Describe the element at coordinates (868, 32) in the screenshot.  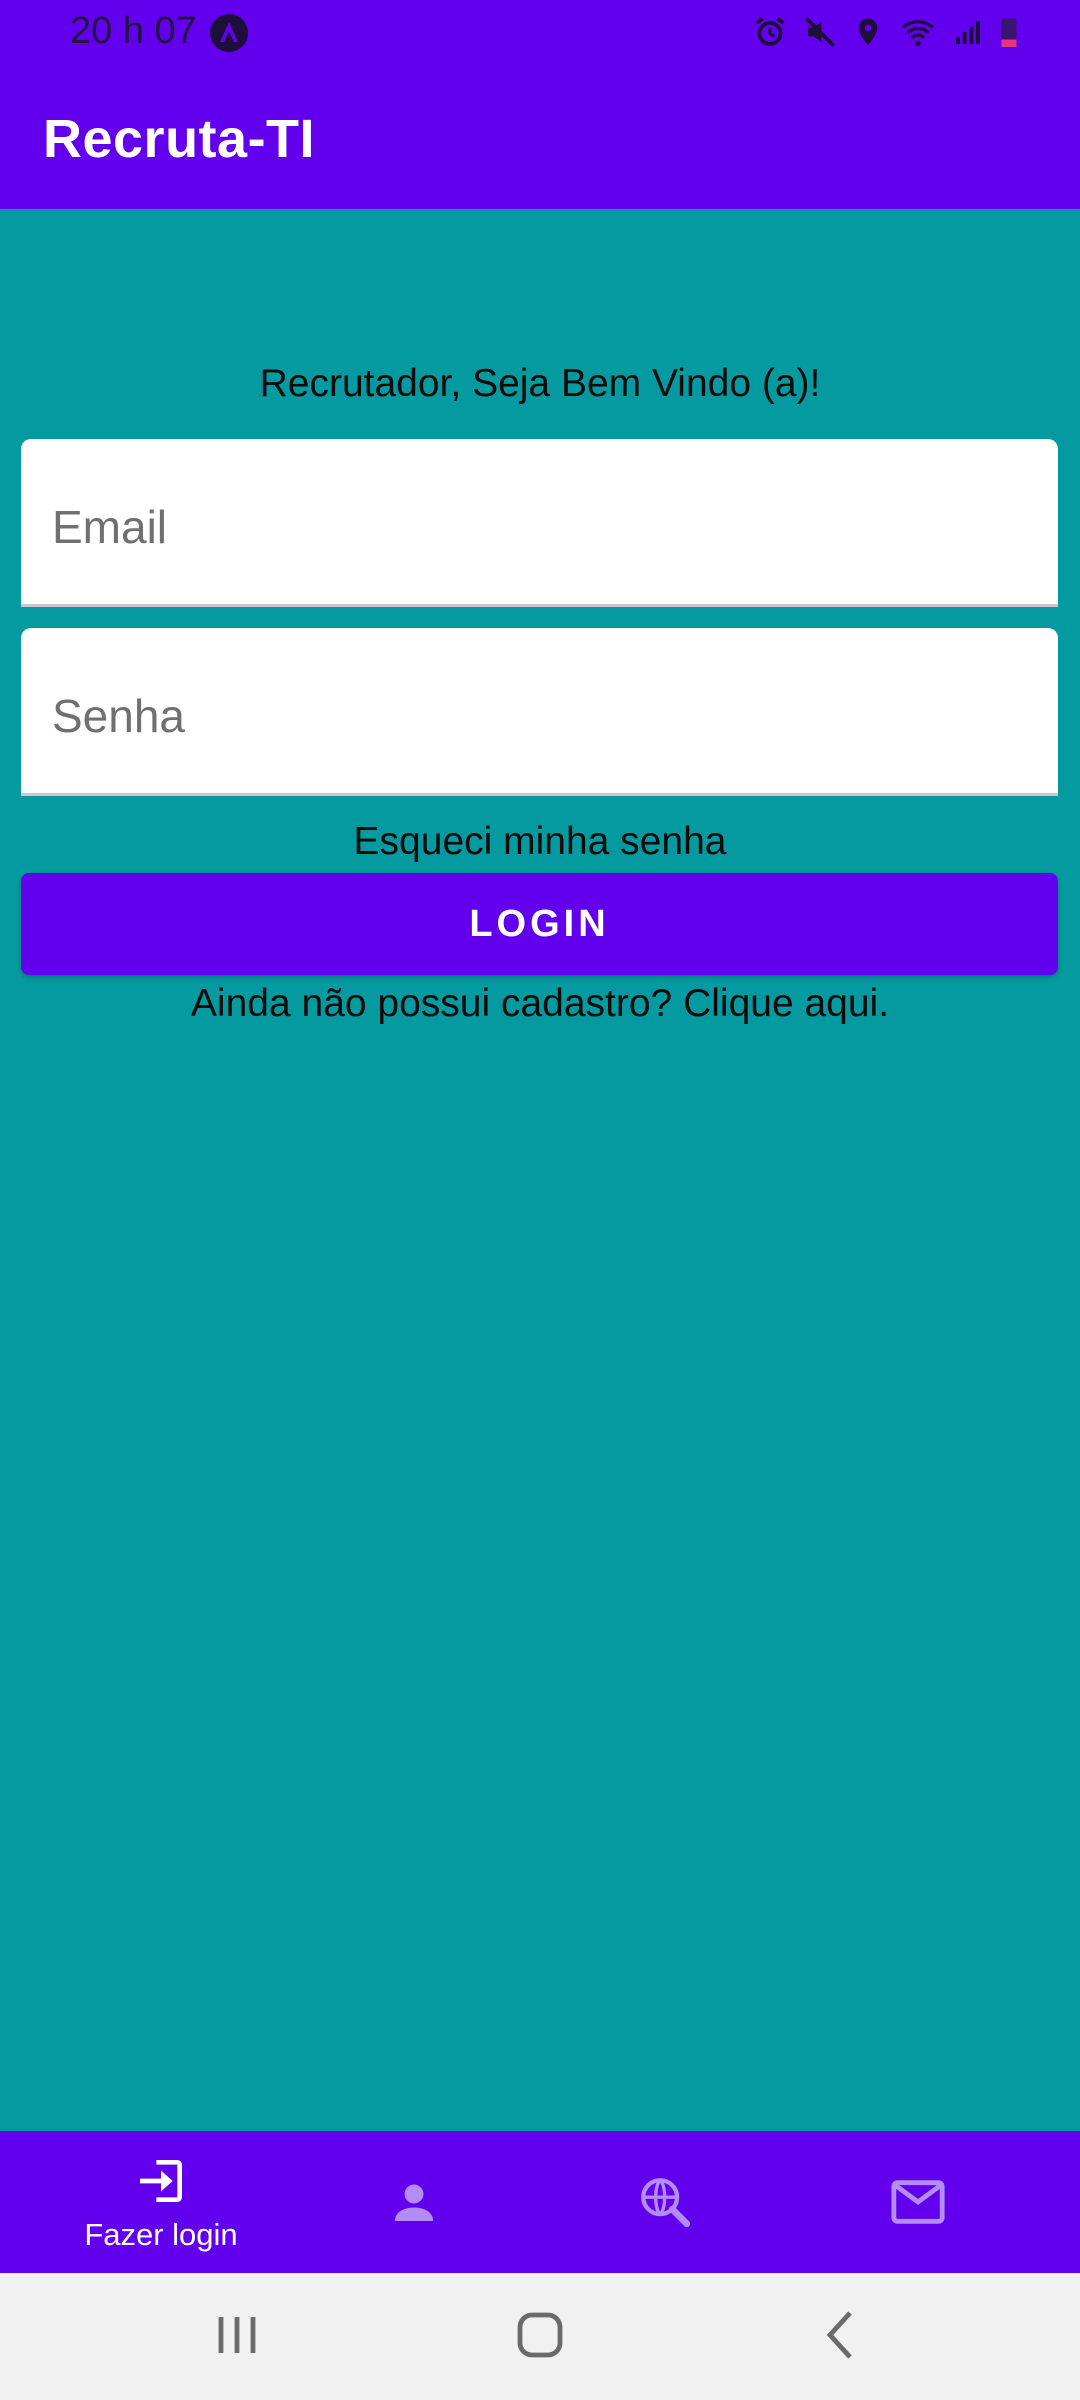
I see `location-icon` at that location.